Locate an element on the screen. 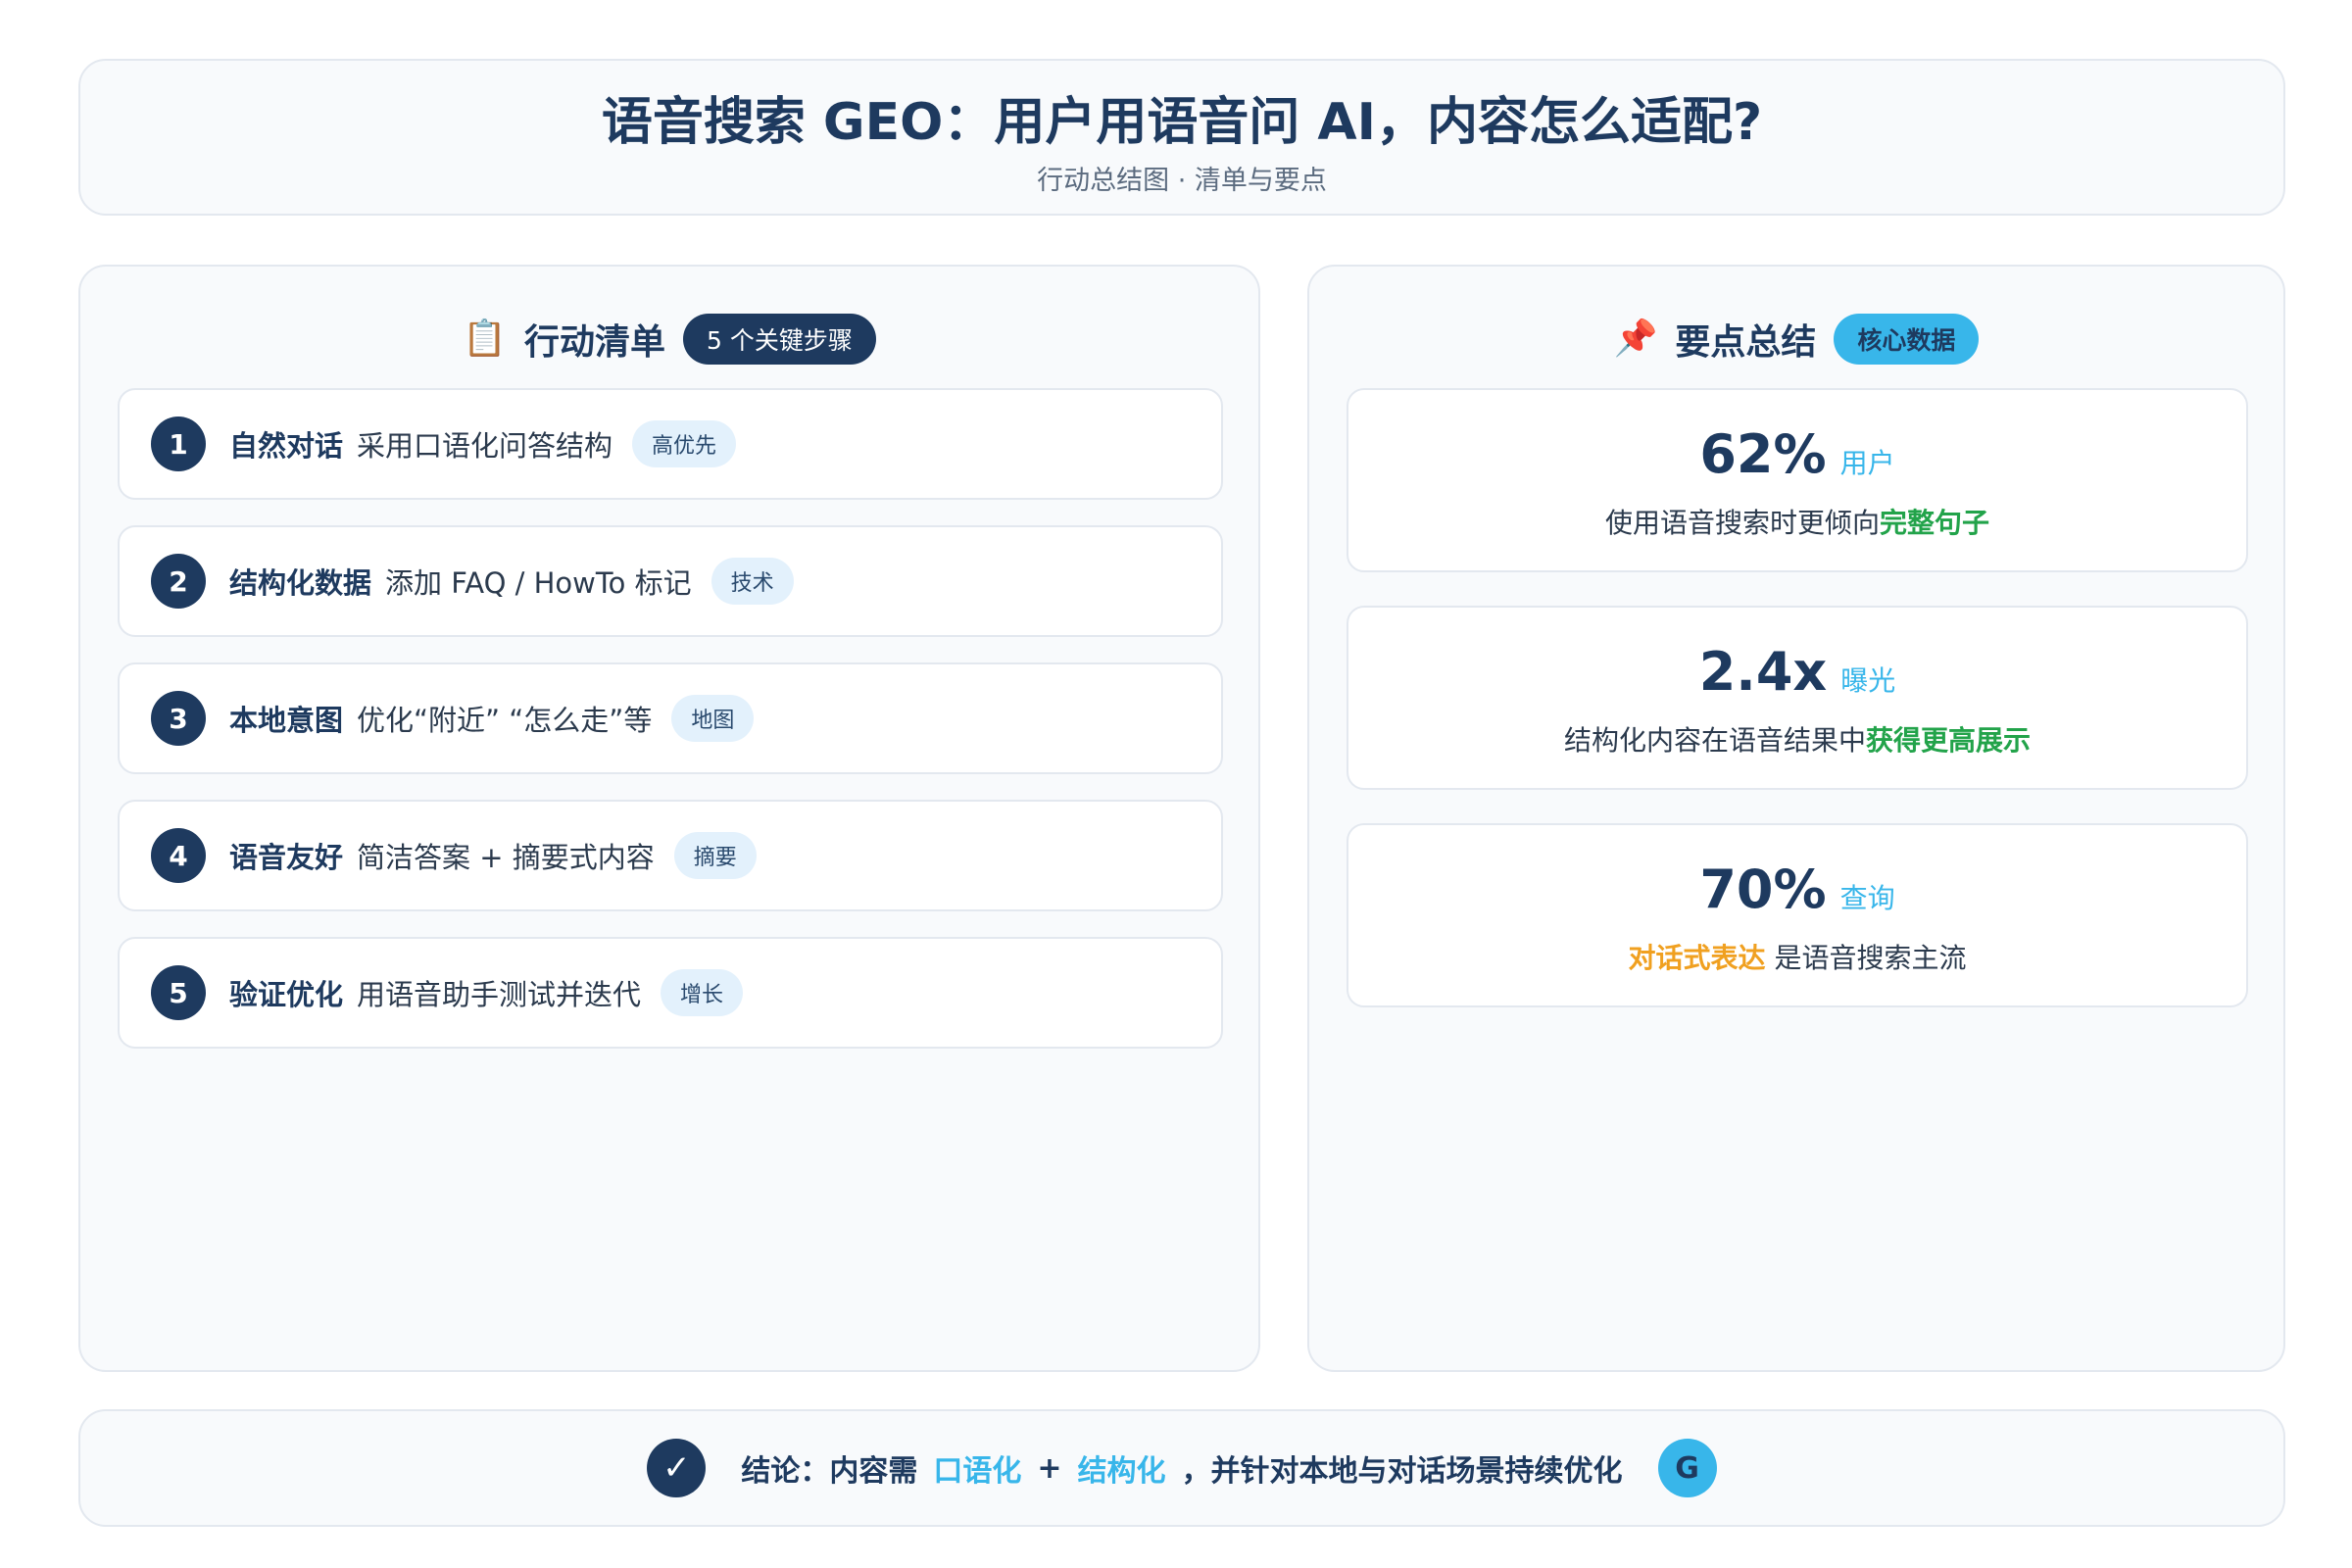 The height and width of the screenshot is (1568, 2352). step-description: 添加 FAQ / HowTo 标记 is located at coordinates (538, 583).